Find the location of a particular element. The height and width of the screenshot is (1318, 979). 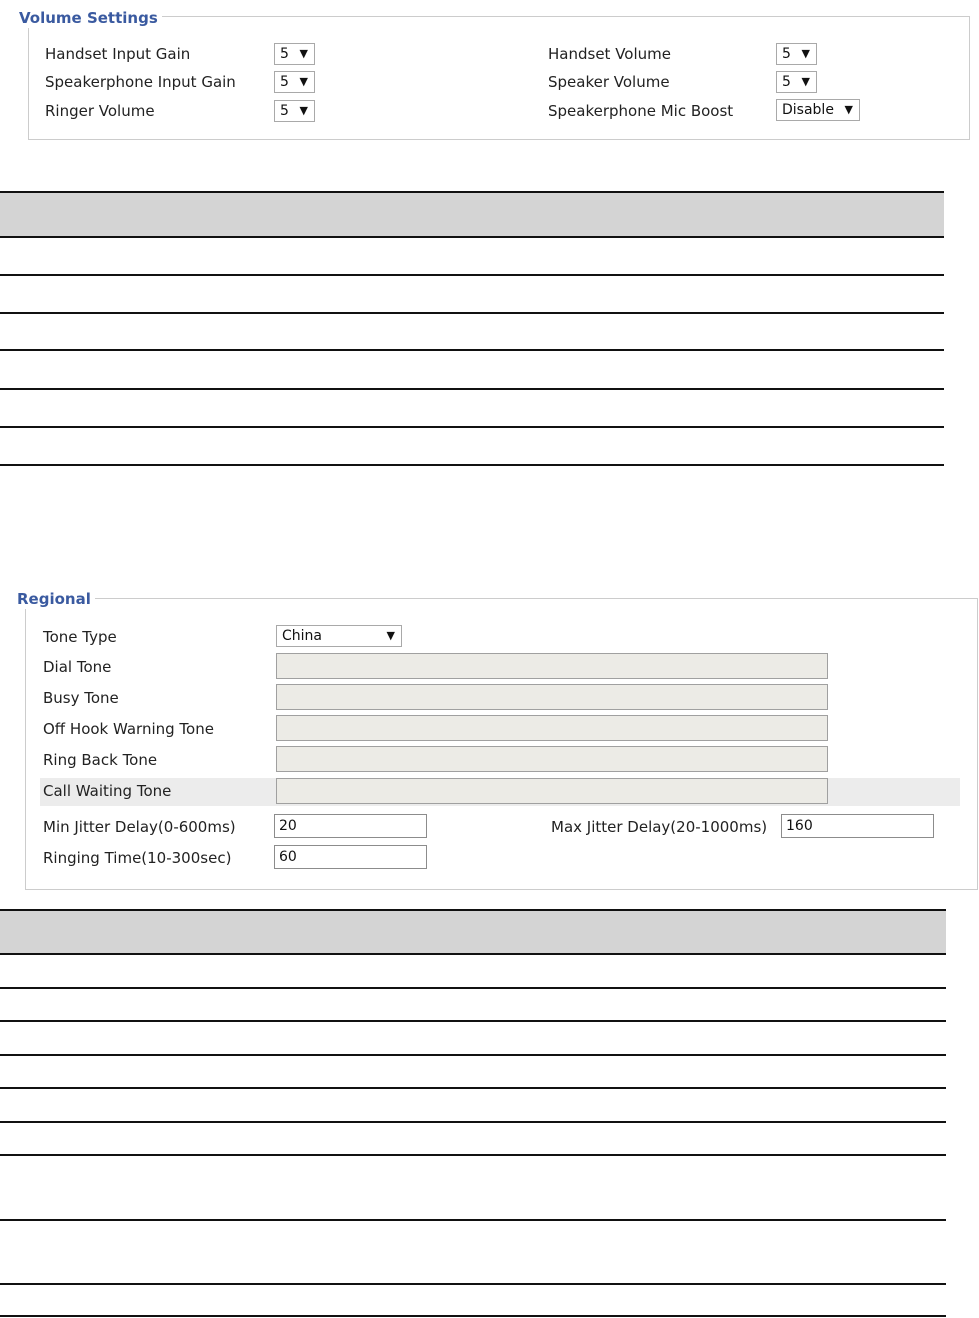

min-jitter-delay-label: Min Jitter Delay(0-600ms) is located at coordinates (139, 827).